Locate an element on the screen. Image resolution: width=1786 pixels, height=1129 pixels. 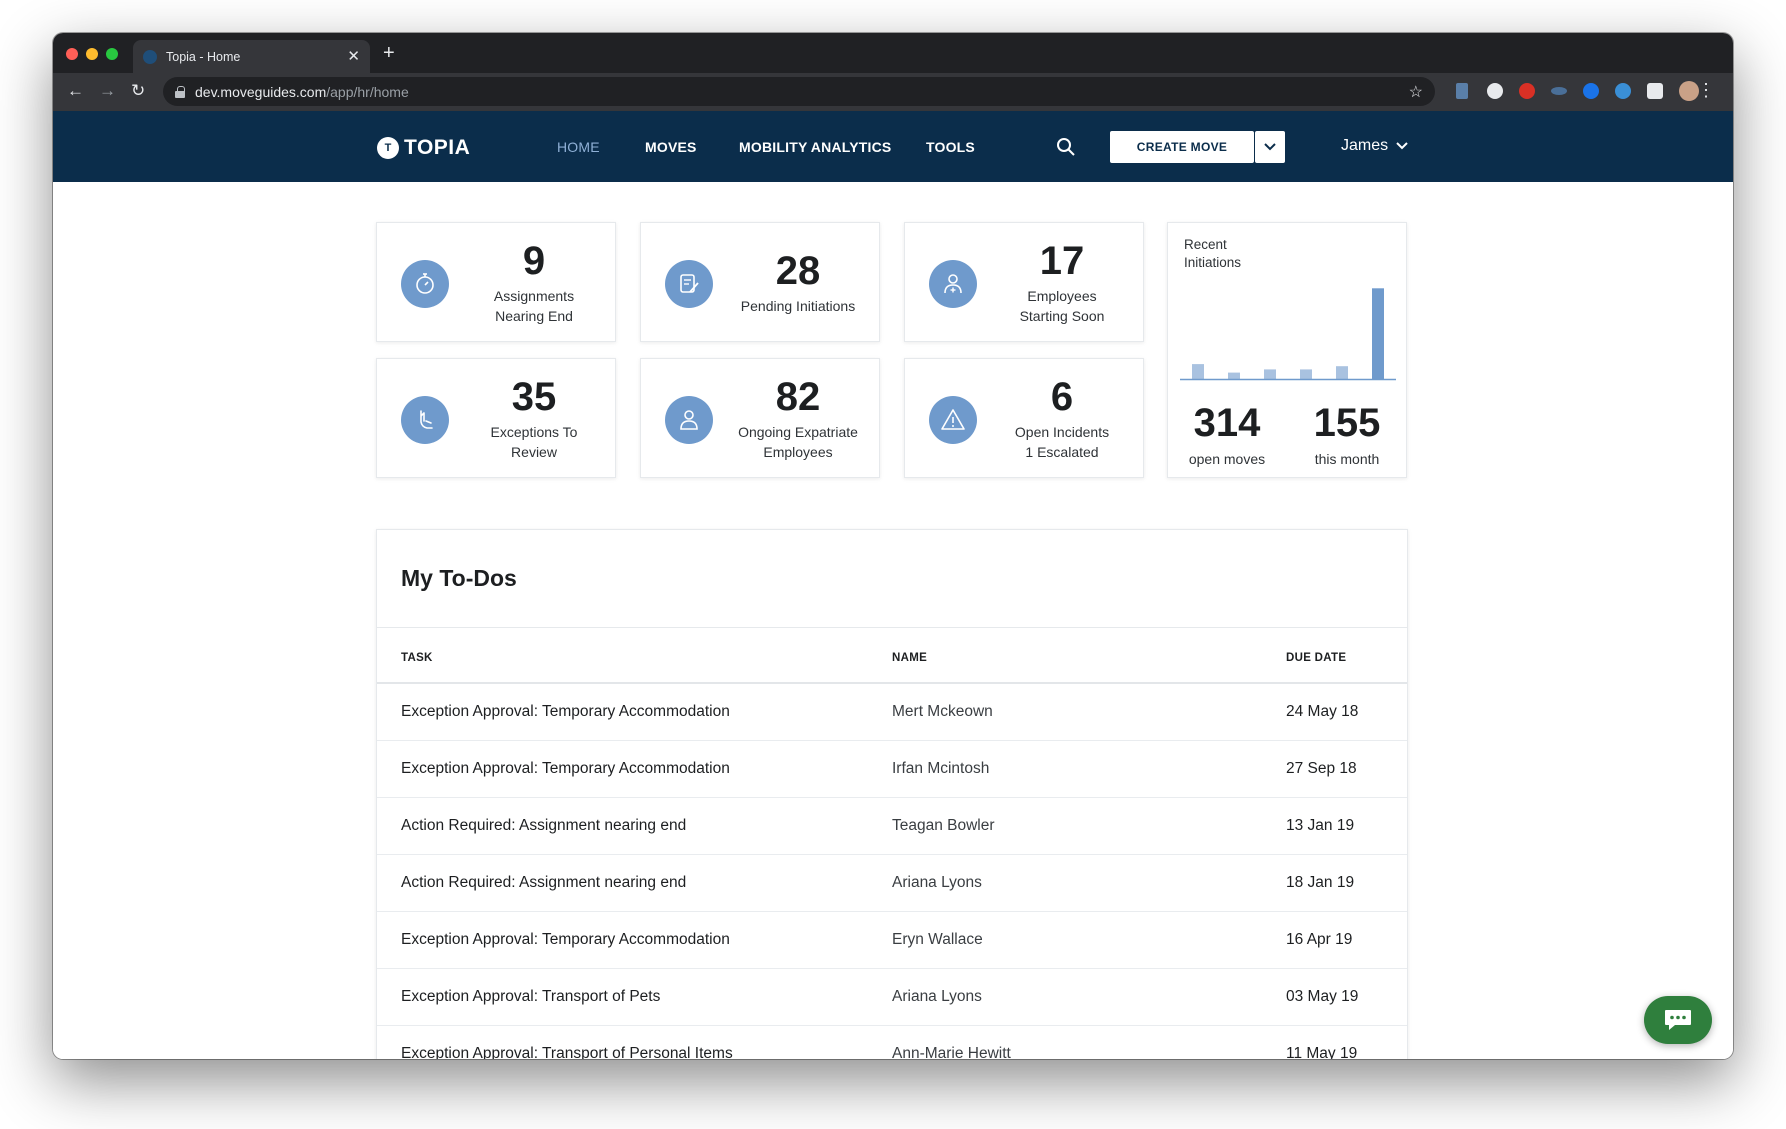
card-value: 17 is located at coordinates (1062, 260).